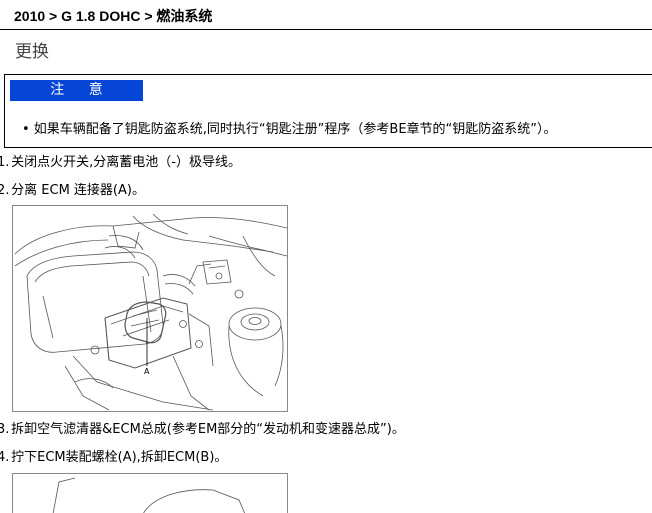 The width and height of the screenshot is (652, 513). Describe the element at coordinates (76, 90) in the screenshot. I see `caution-badge: 注 意` at that location.